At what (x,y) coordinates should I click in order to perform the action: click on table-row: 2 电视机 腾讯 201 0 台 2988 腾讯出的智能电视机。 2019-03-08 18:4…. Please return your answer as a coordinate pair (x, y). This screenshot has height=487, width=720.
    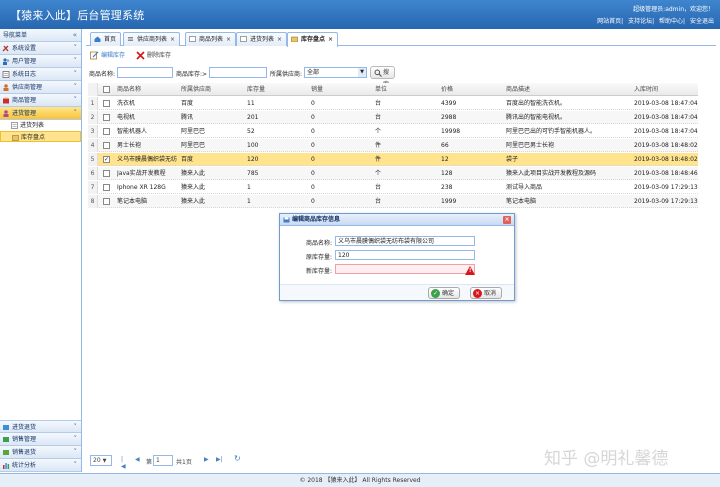
    Looking at the image, I should click on (393, 117).